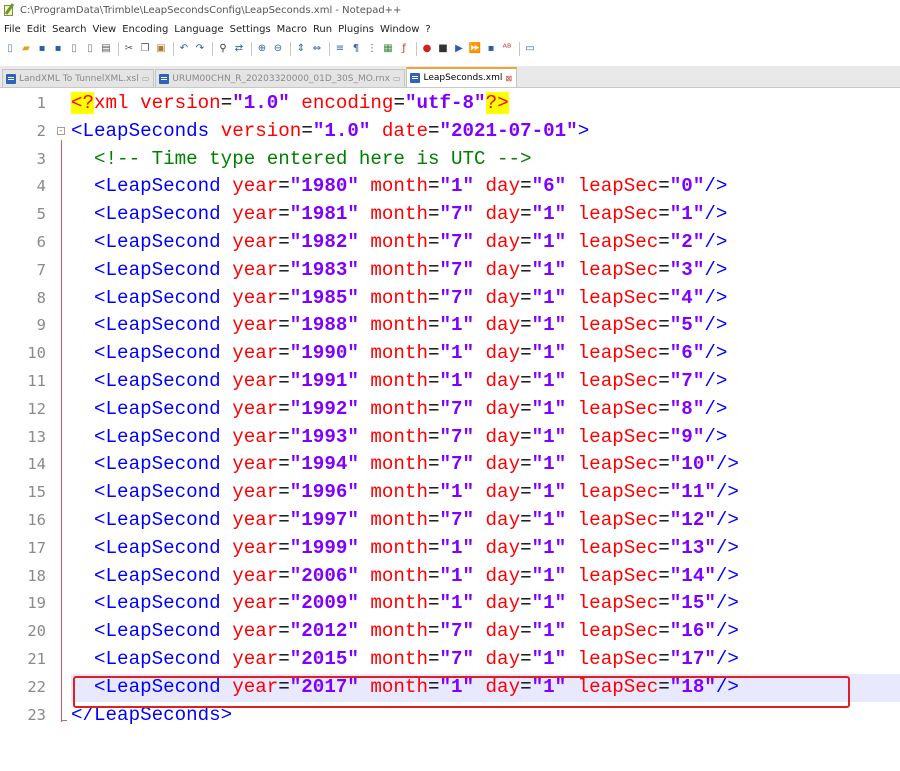 The image size is (900, 771). I want to click on sync-horizontal-icon: ⇔, so click(317, 49).